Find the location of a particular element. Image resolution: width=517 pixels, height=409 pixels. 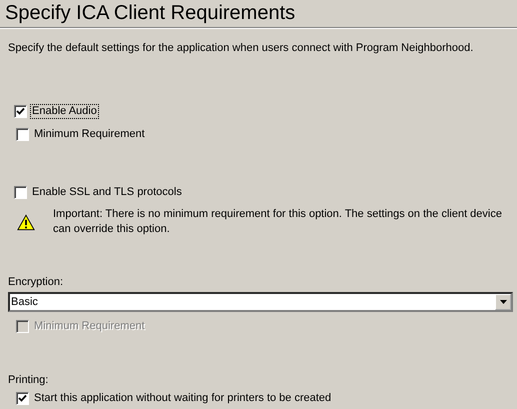

page-title: Specify ICA Client Requirements is located at coordinates (150, 13).